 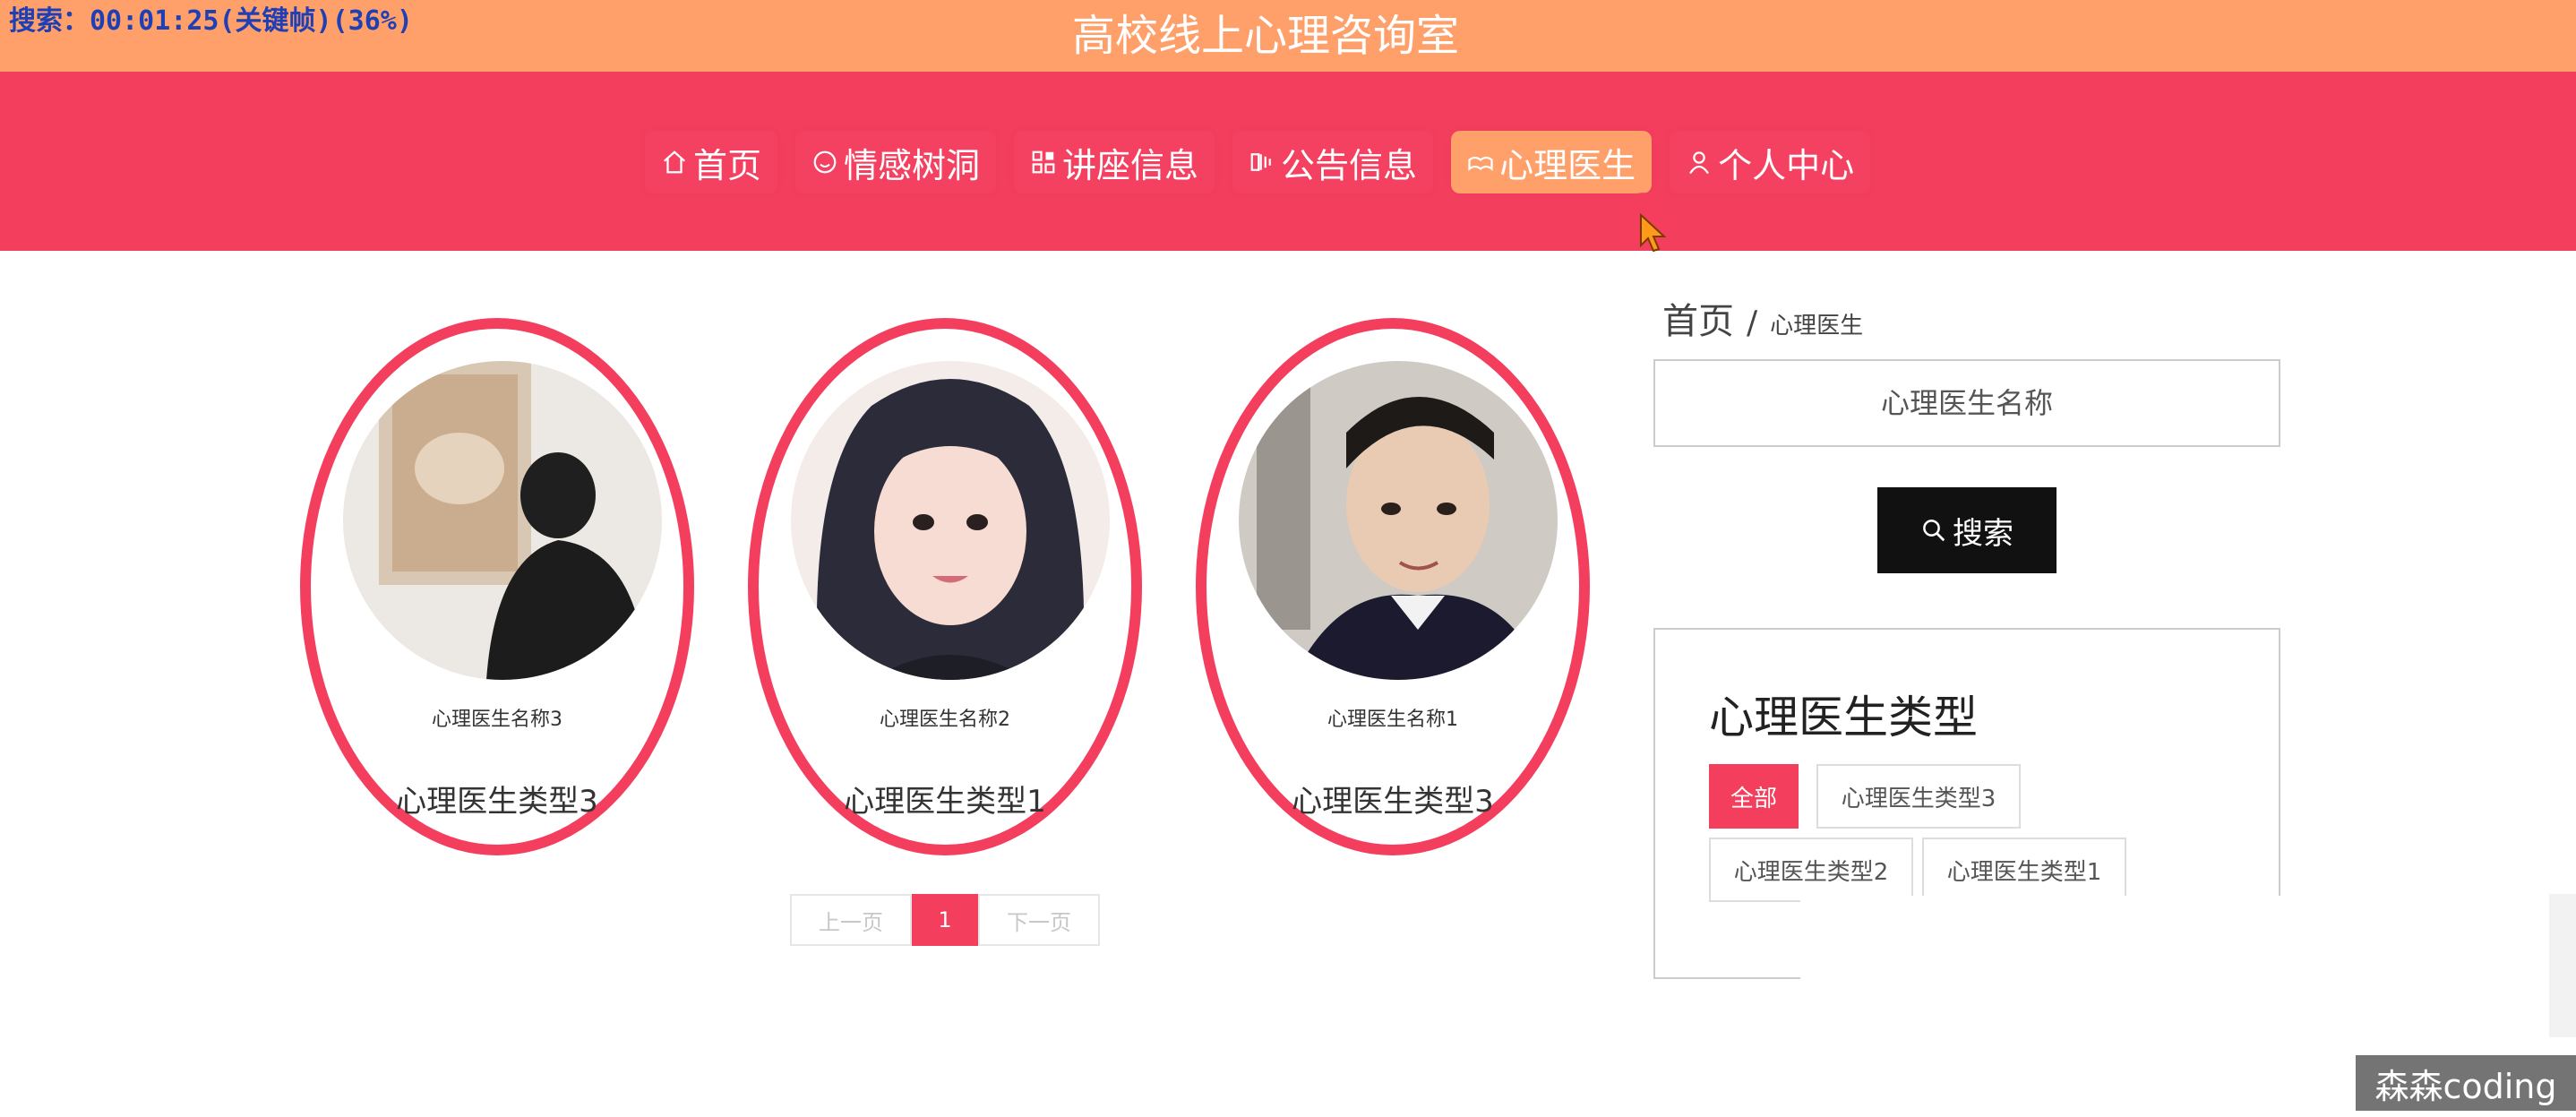 I want to click on user-icon, so click(x=1699, y=163).